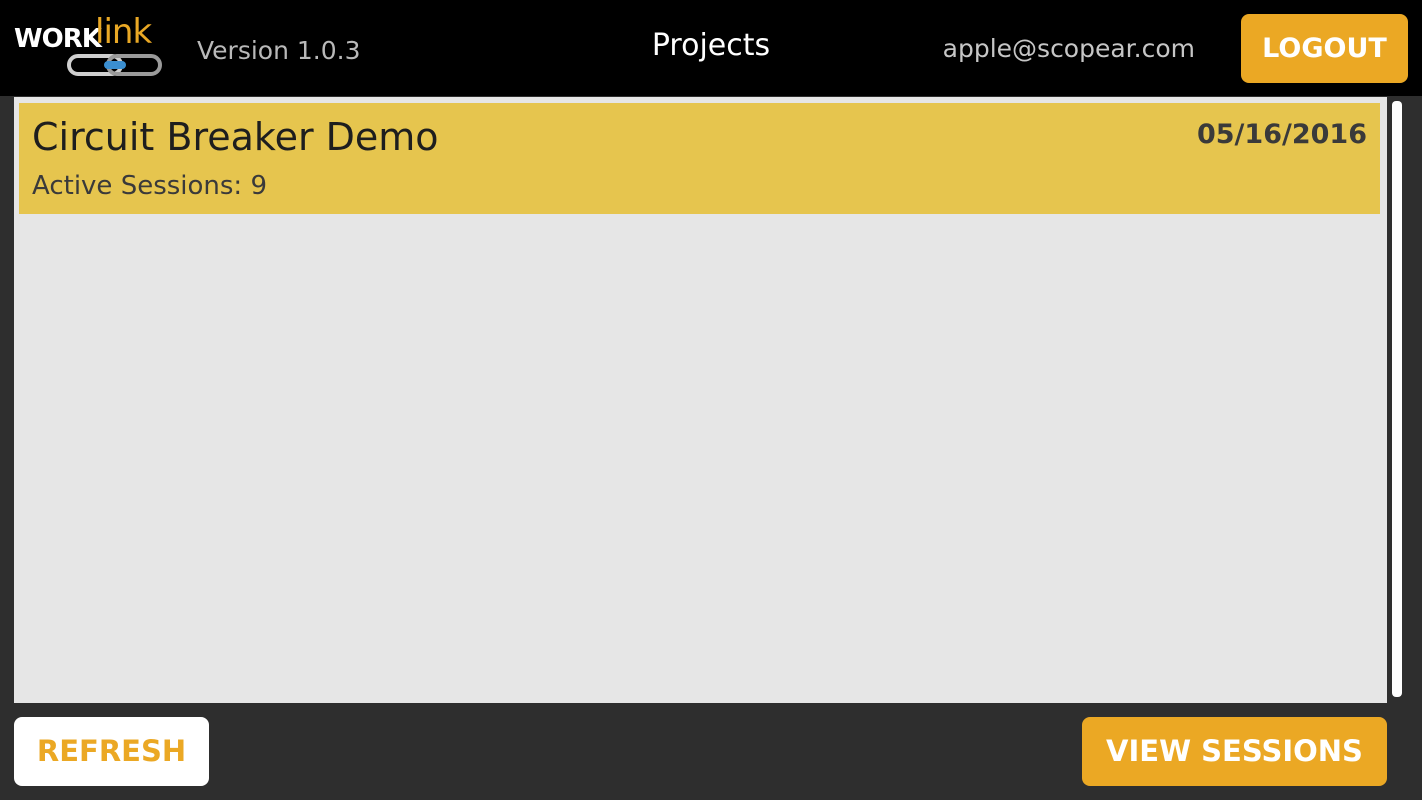  Describe the element at coordinates (1281, 134) in the screenshot. I see `project-date: 05/16/2016` at that location.